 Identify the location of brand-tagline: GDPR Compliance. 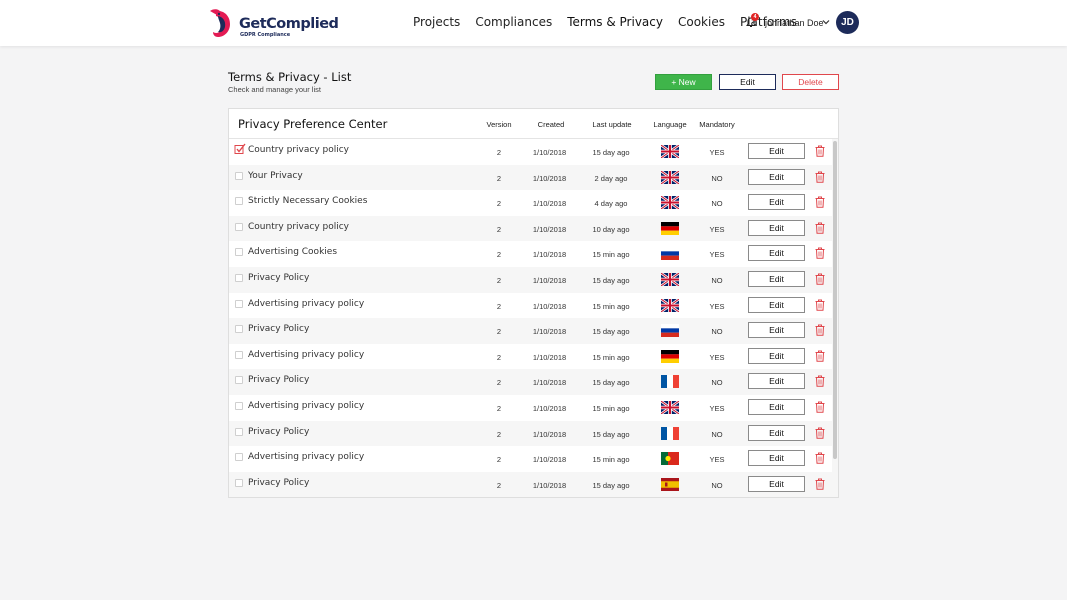
(265, 35).